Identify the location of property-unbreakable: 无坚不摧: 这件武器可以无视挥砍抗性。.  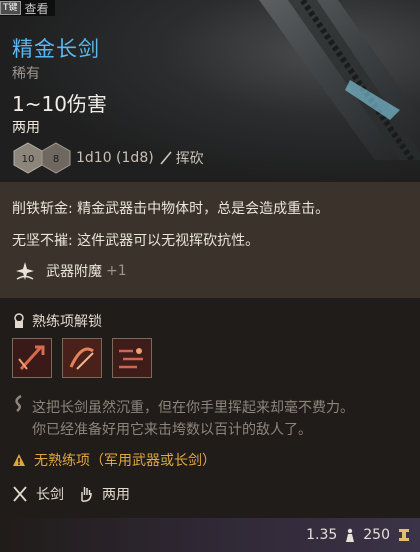
(136, 241).